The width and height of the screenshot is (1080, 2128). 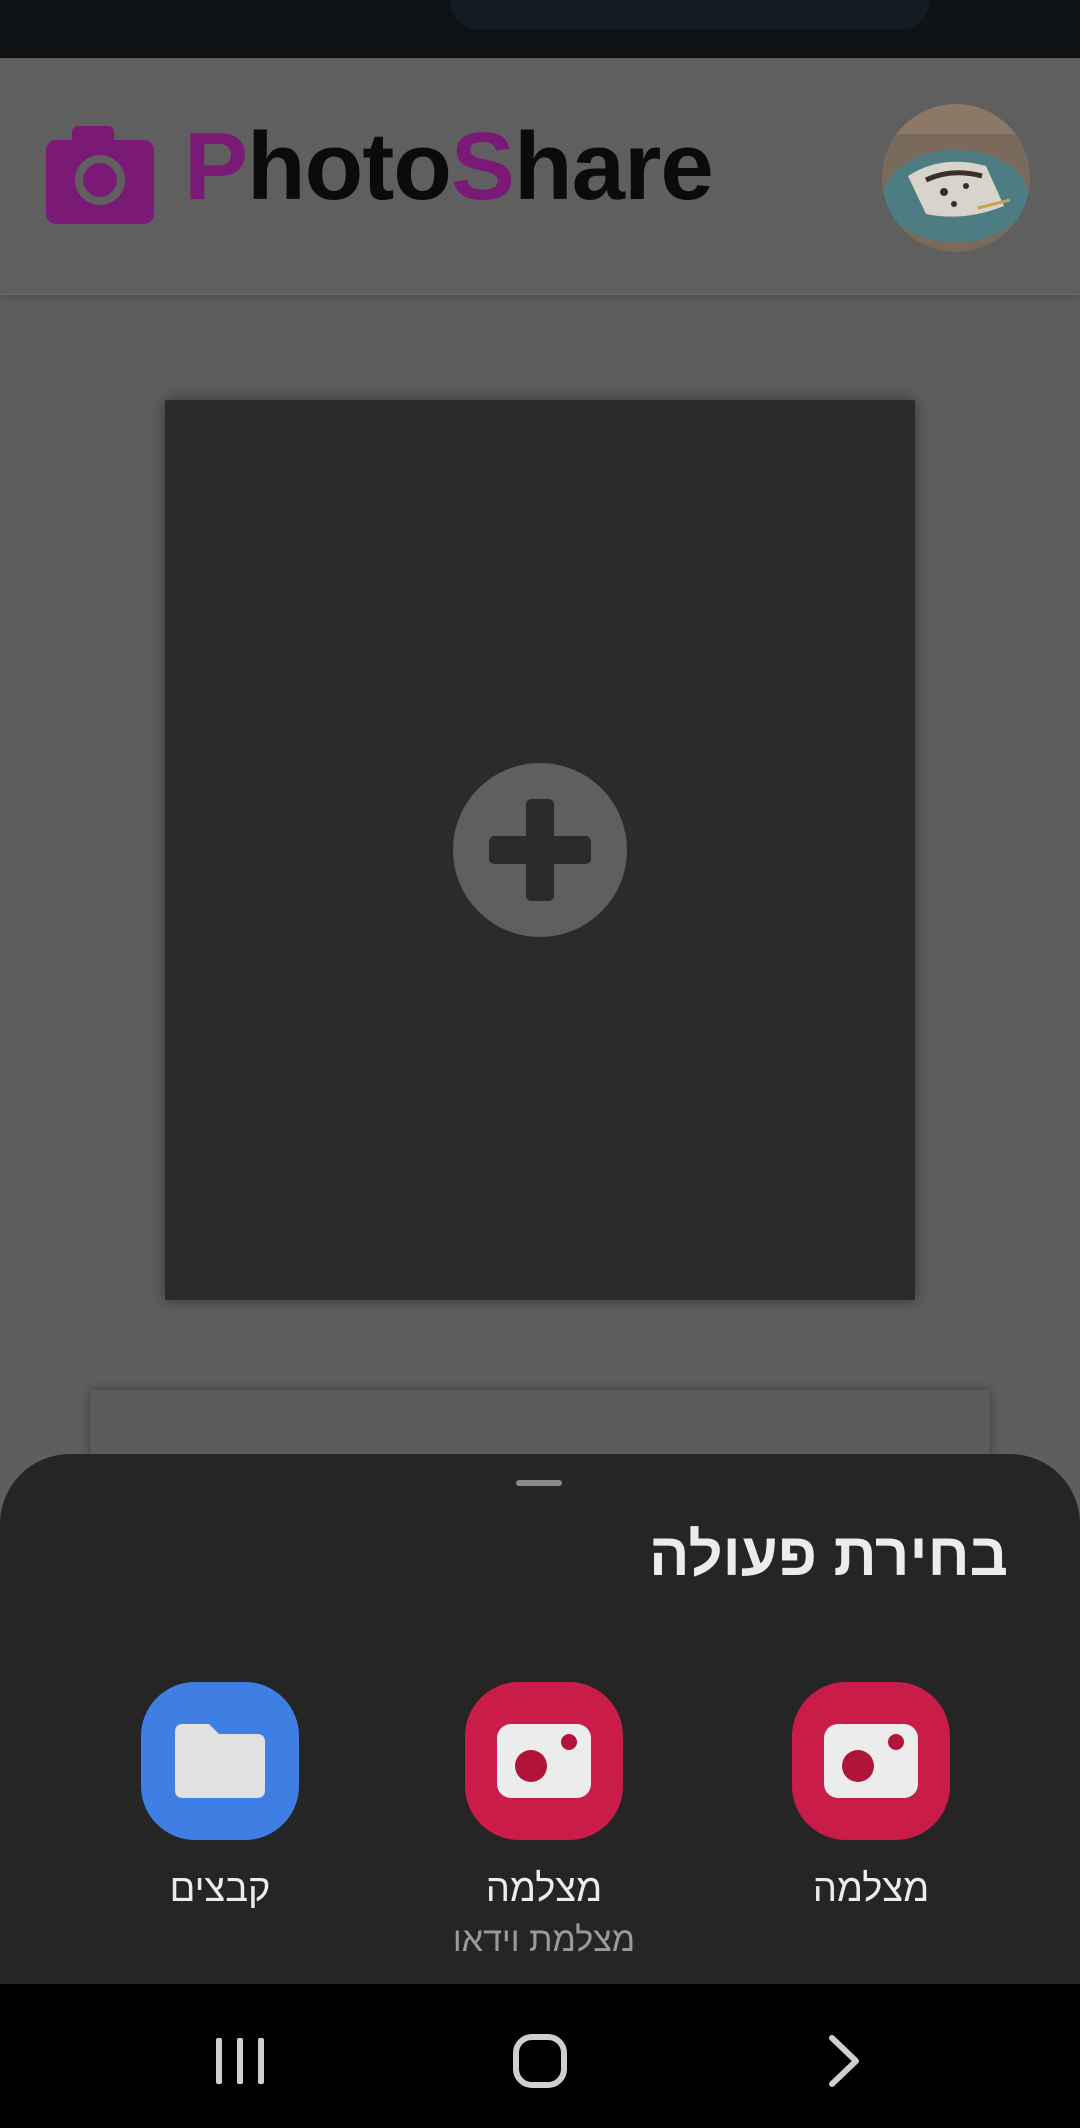 What do you see at coordinates (690, 15) in the screenshot?
I see `camera-notch` at bounding box center [690, 15].